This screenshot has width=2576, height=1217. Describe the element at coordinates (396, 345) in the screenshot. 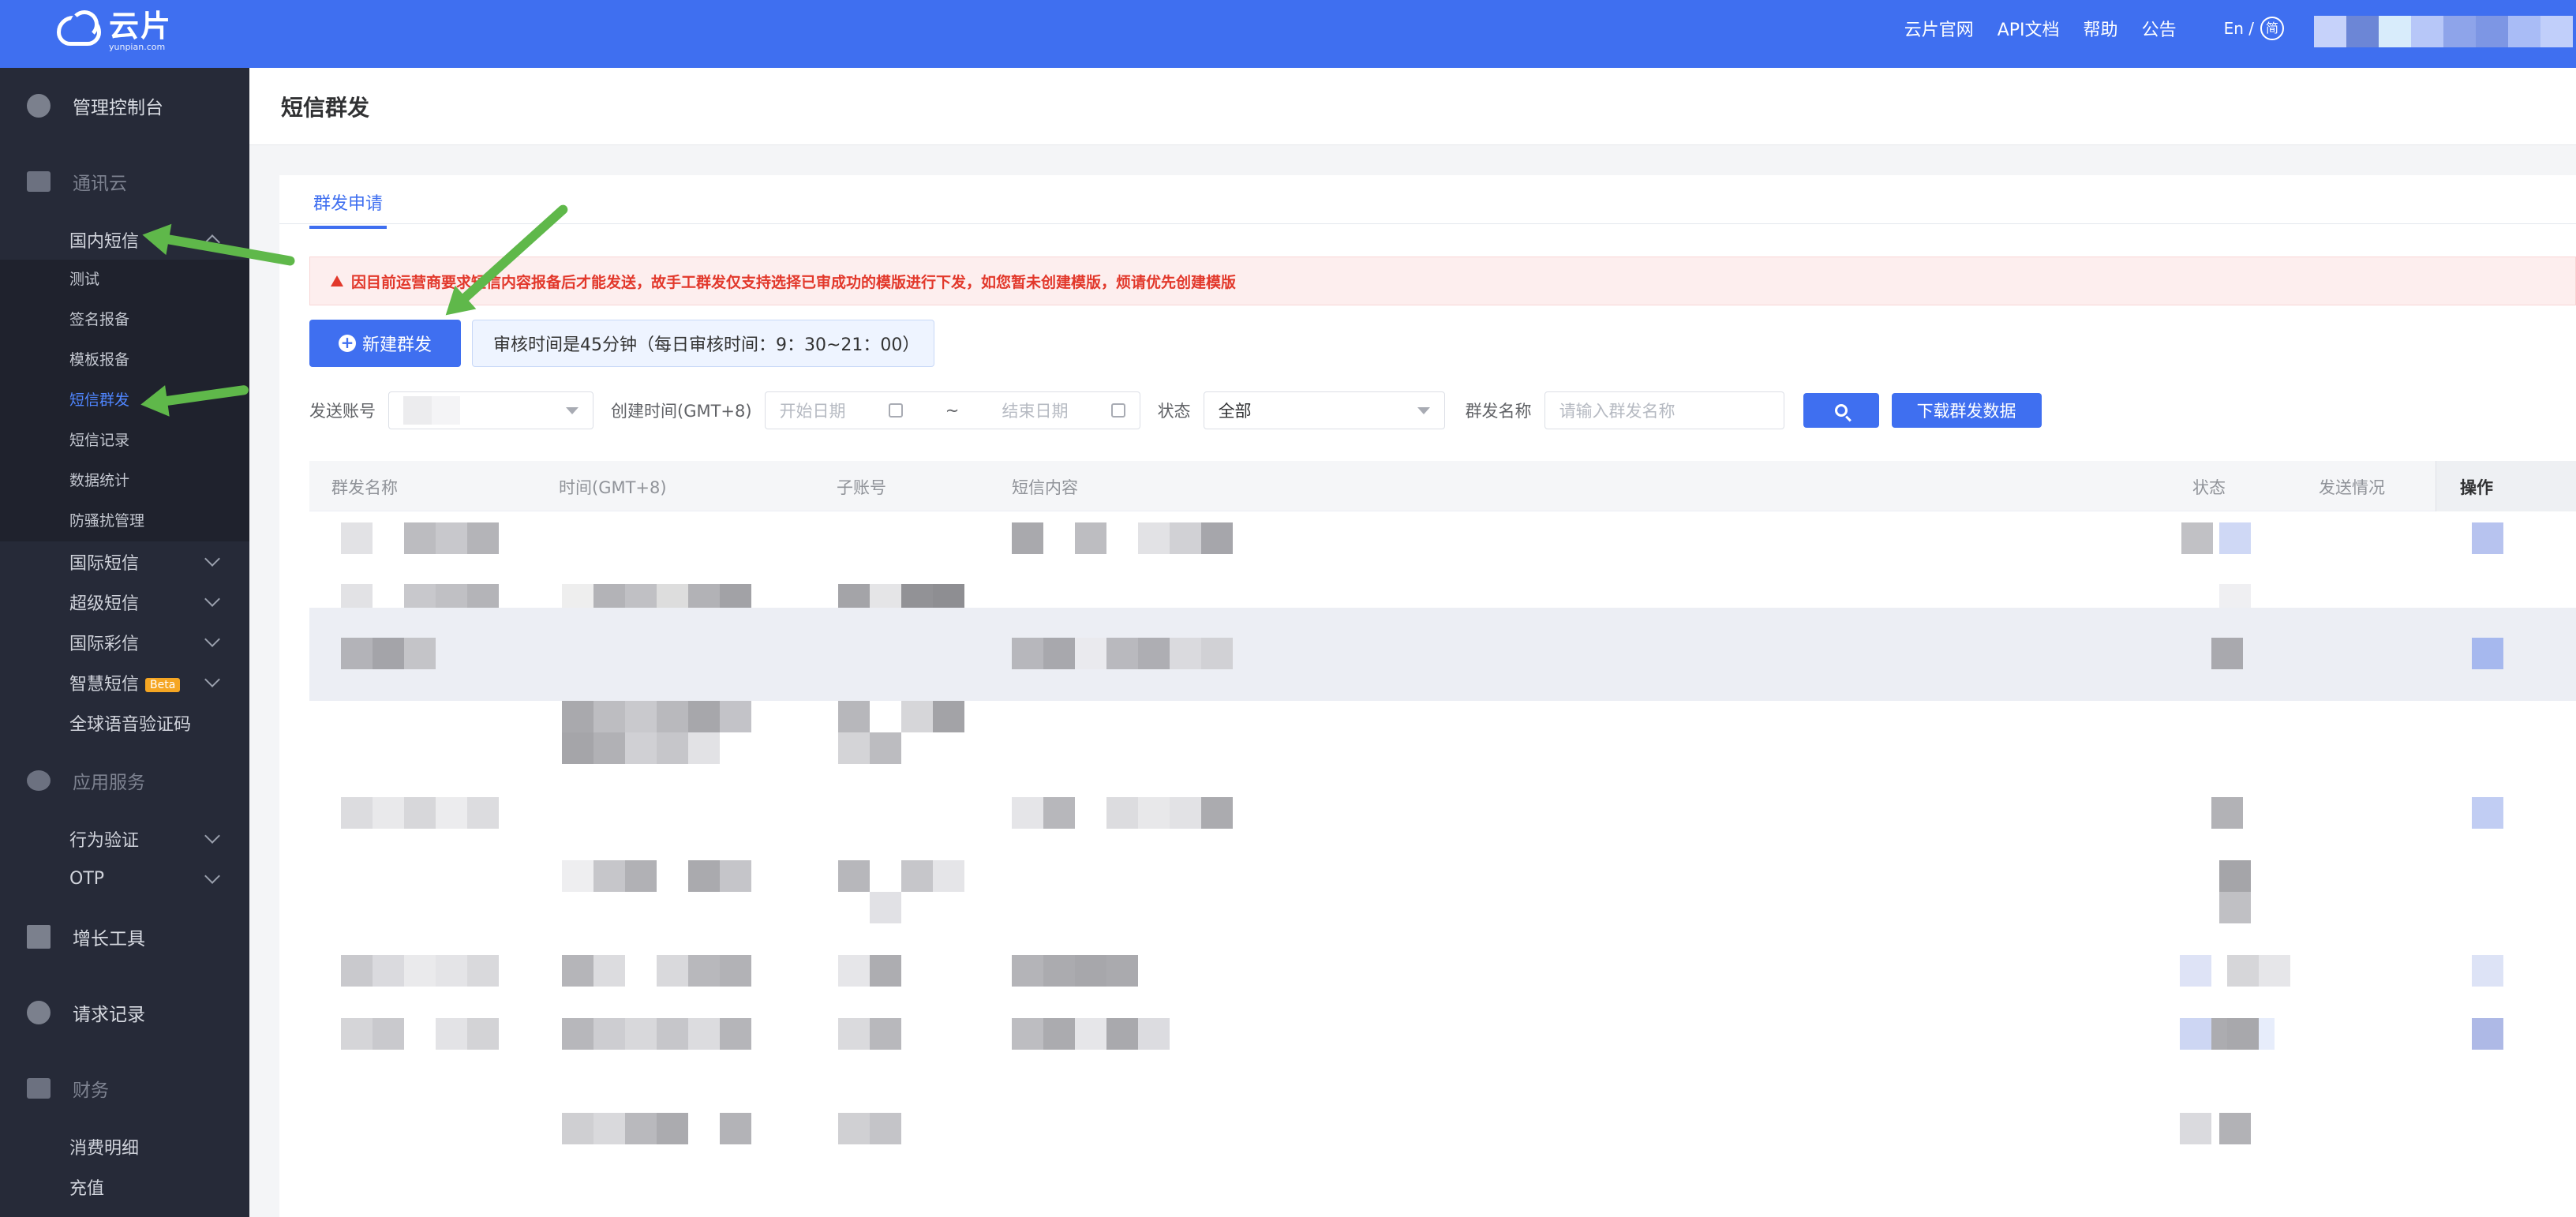

I see `button-label: 新建群发` at that location.